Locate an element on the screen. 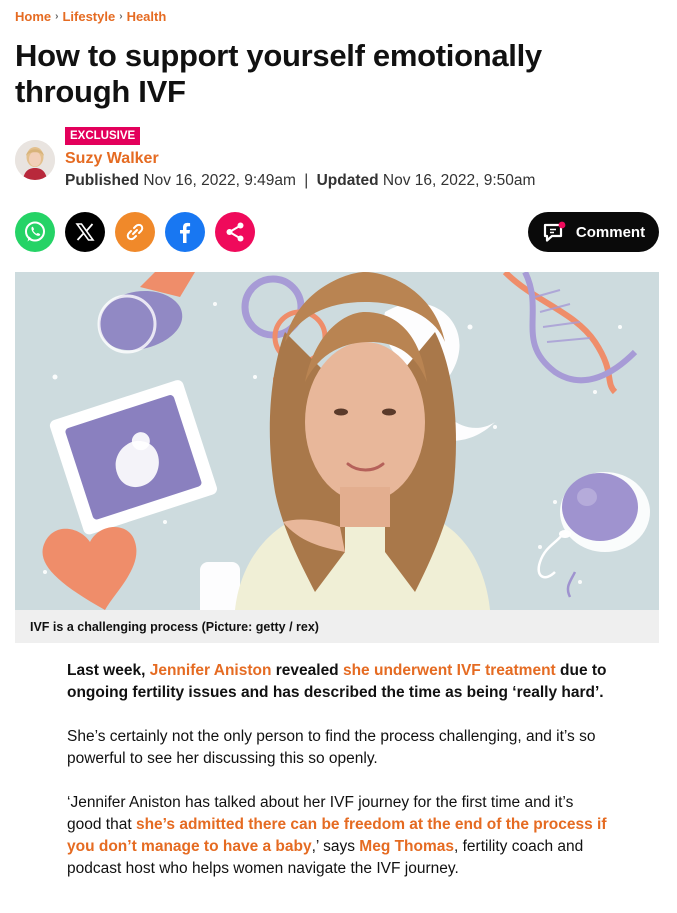 The height and width of the screenshot is (913, 677). share-bar: Comment is located at coordinates (337, 232).